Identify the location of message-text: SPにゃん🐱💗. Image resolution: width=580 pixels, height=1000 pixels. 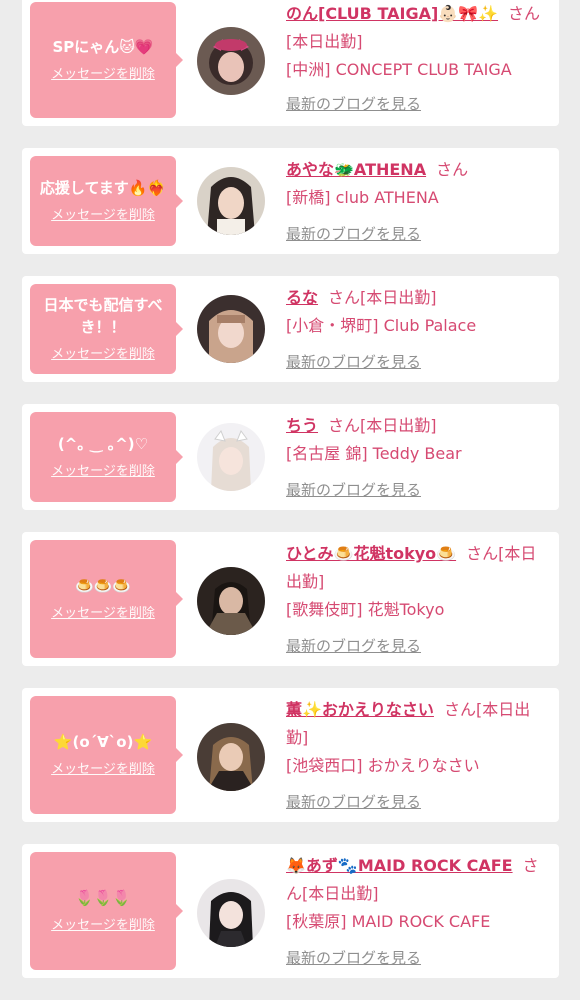
(103, 47).